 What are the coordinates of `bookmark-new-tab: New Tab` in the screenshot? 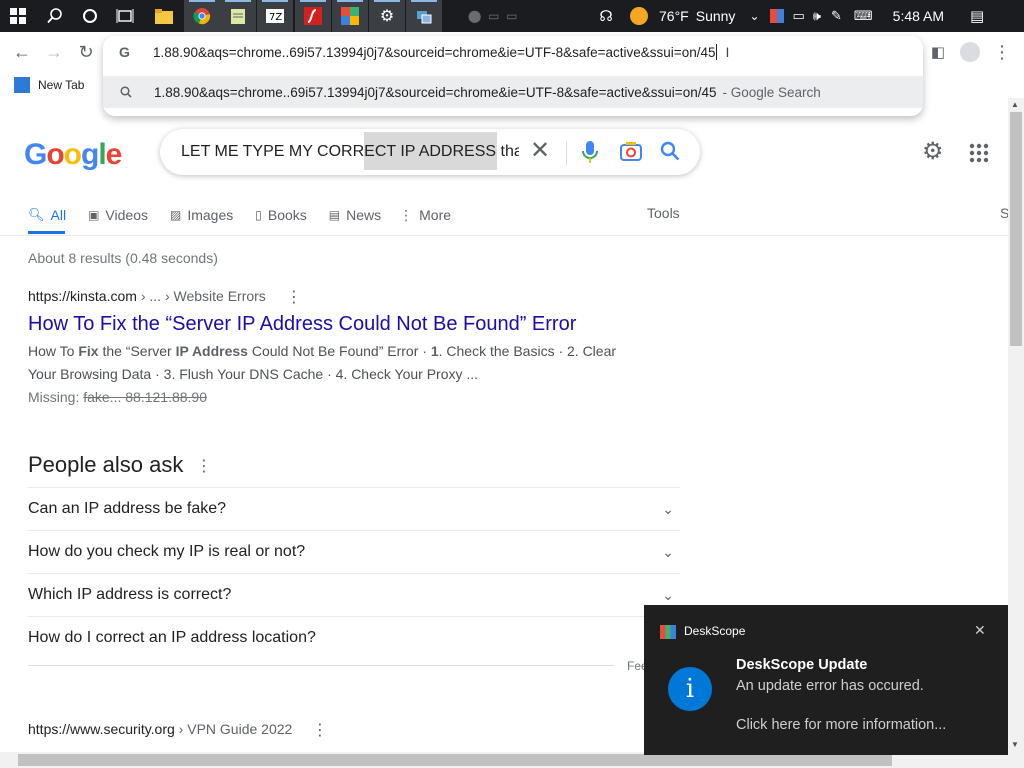 It's located at (61, 85).